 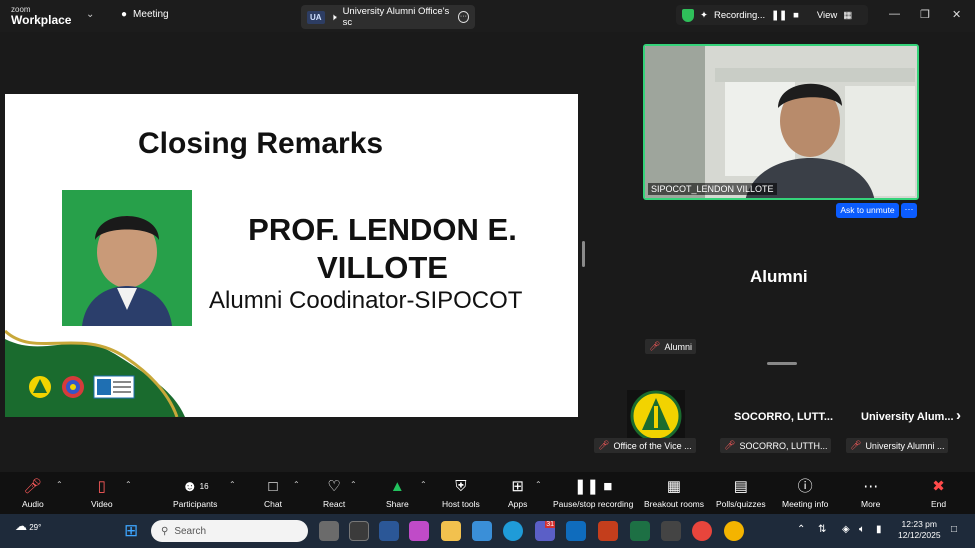 I want to click on audio-label: Audio, so click(x=33, y=503).